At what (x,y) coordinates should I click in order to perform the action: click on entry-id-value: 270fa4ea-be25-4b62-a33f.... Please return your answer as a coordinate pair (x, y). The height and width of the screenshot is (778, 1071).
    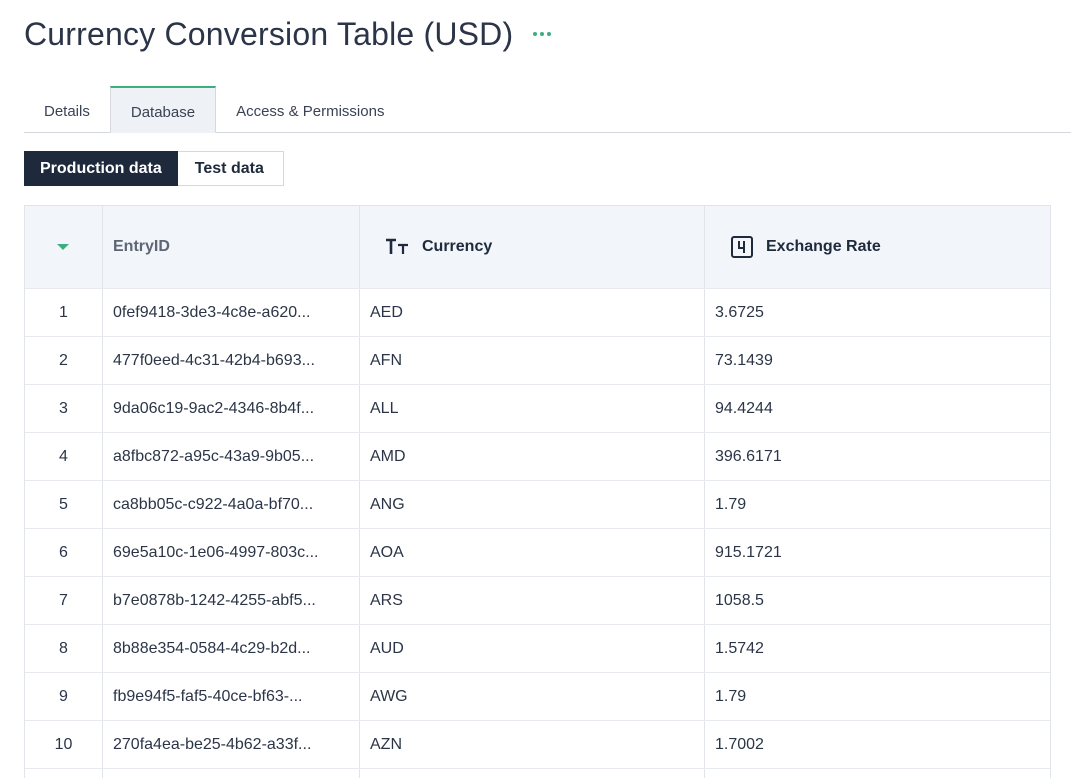
    Looking at the image, I should click on (212, 744).